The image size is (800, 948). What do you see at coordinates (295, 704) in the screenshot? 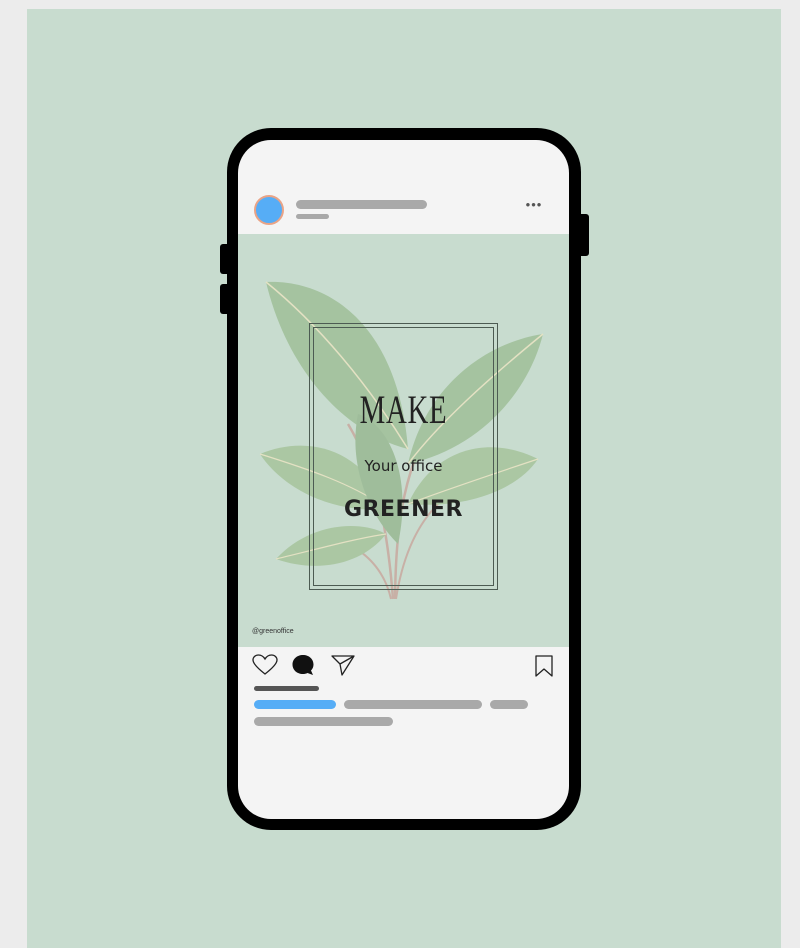
I see `caption-username-placeholder` at bounding box center [295, 704].